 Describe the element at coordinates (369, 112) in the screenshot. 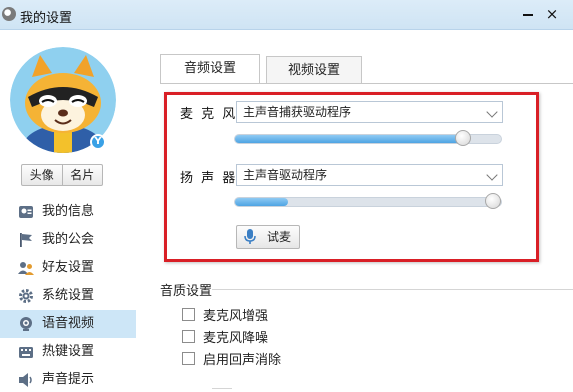

I see `microphone-select: 主声音捕获驱动程序` at that location.